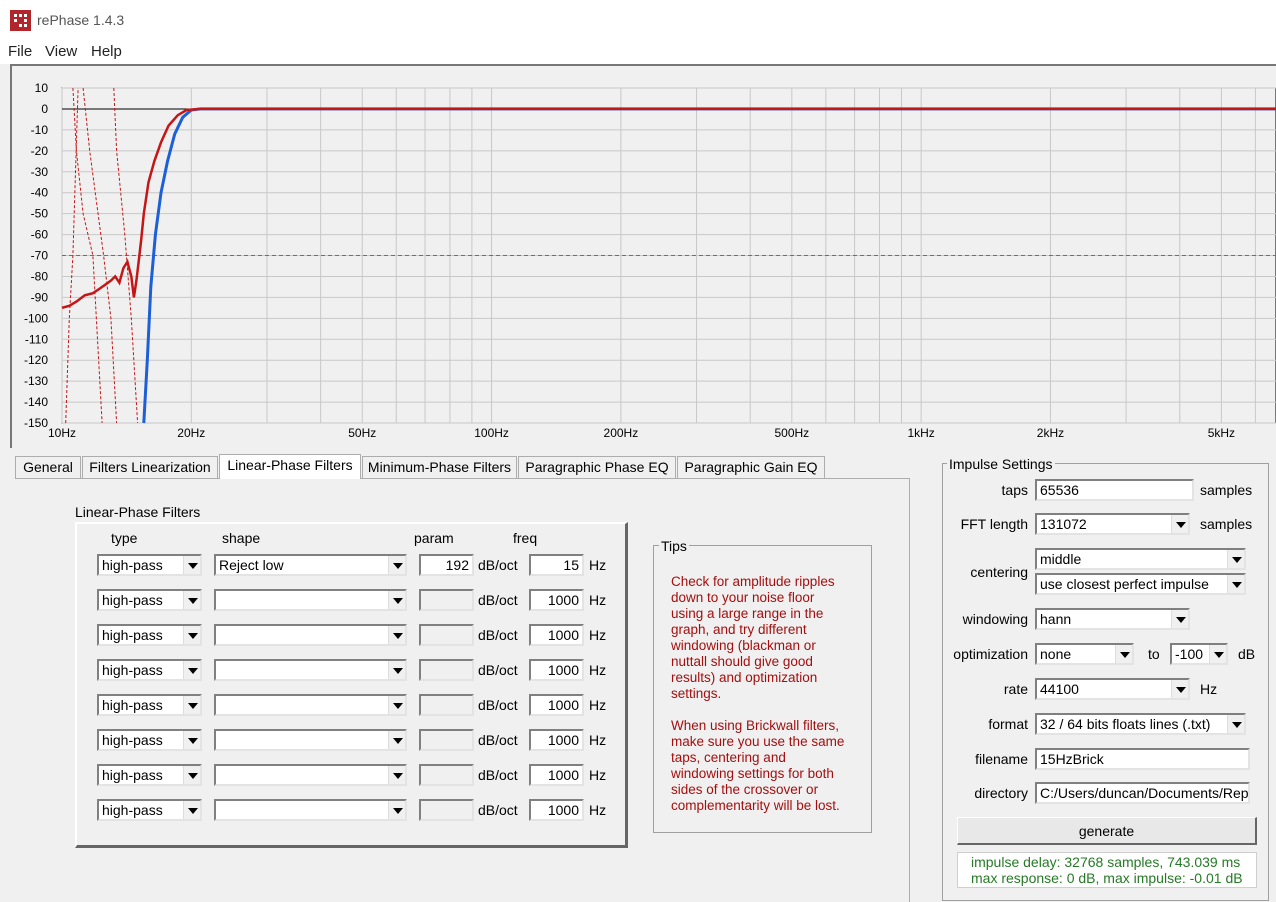 The image size is (1276, 902). I want to click on header-param: param, so click(434, 538).